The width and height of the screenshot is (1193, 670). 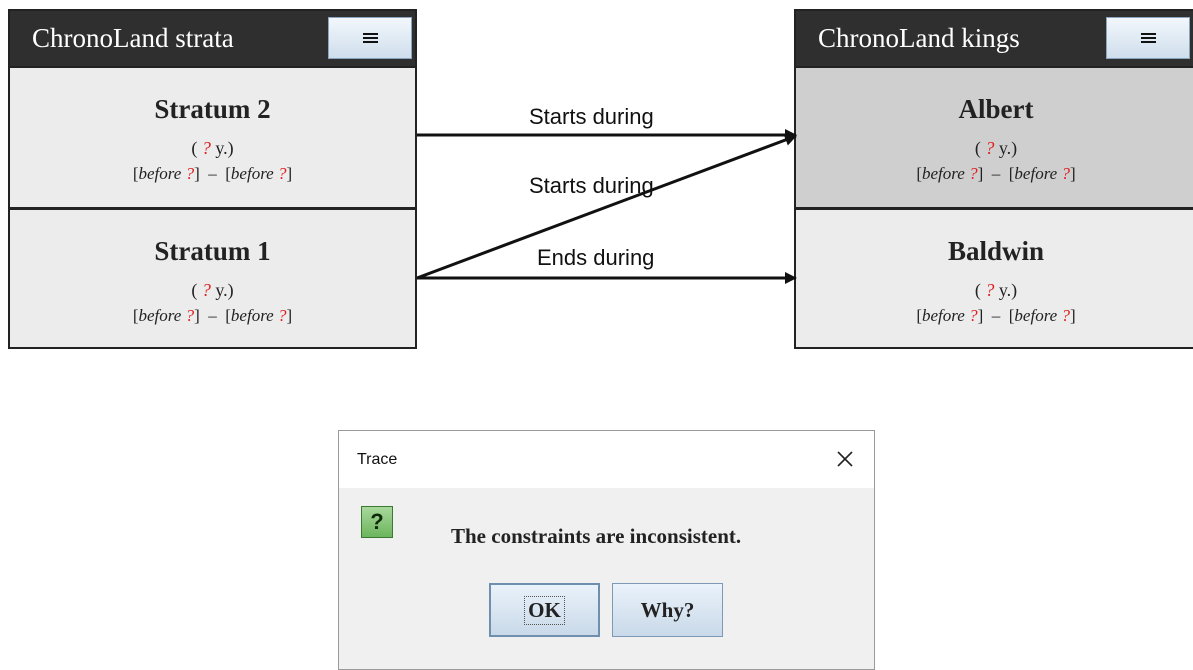 I want to click on ok-button: OK, so click(x=544, y=610).